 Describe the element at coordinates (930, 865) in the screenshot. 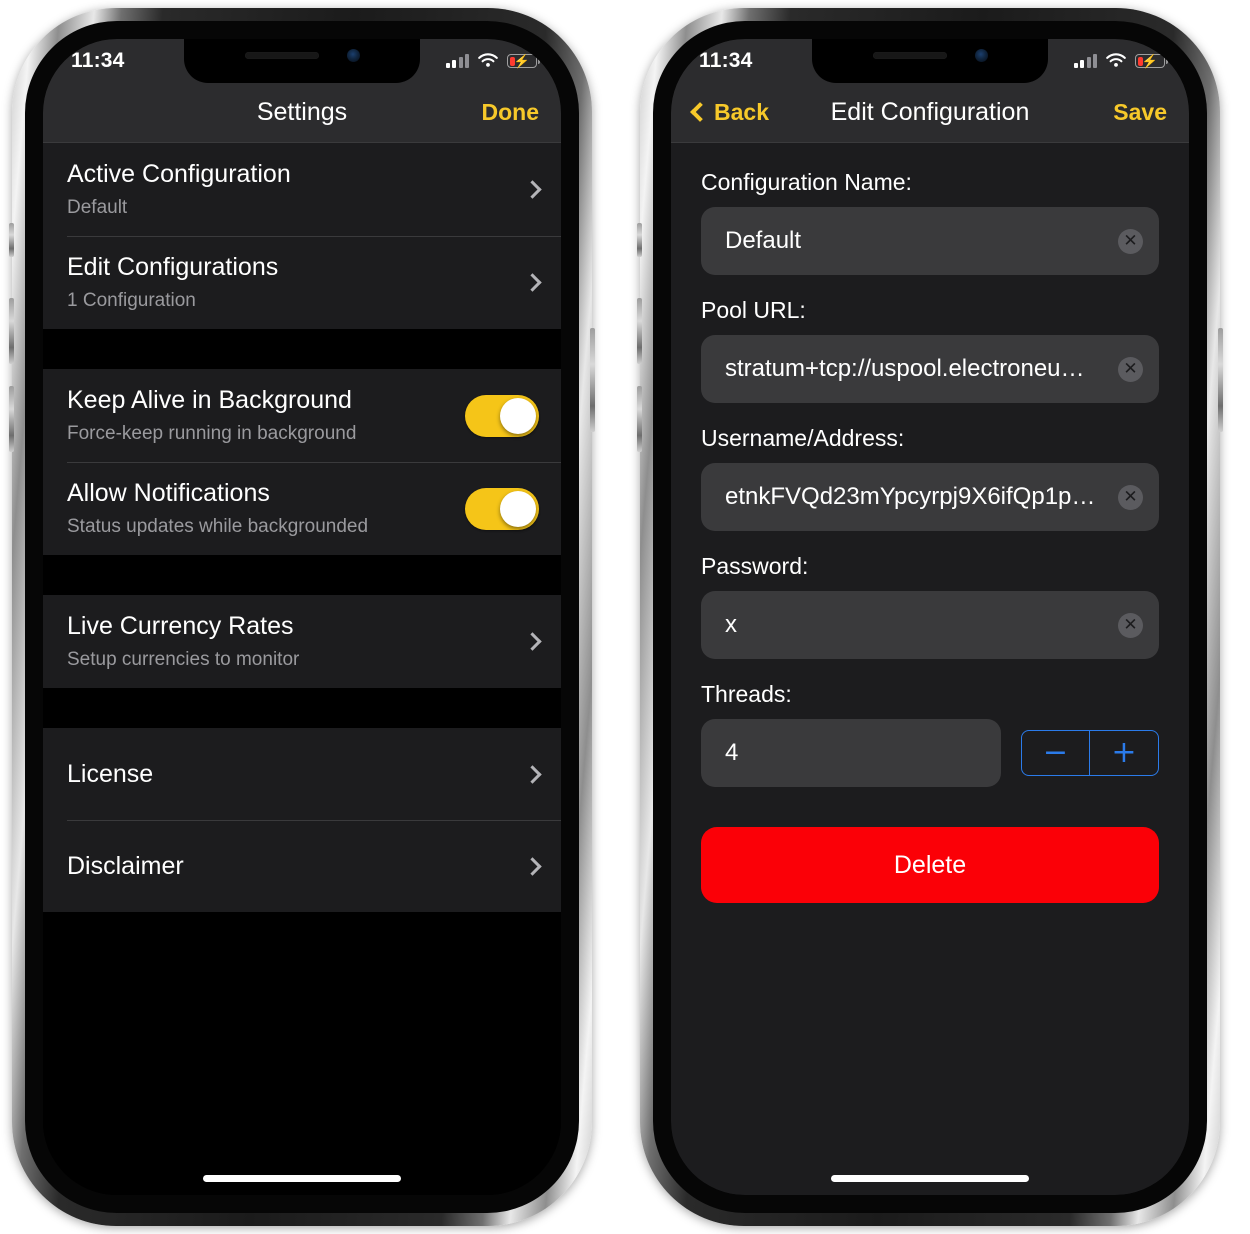

I see `delete-button: Delete` at that location.